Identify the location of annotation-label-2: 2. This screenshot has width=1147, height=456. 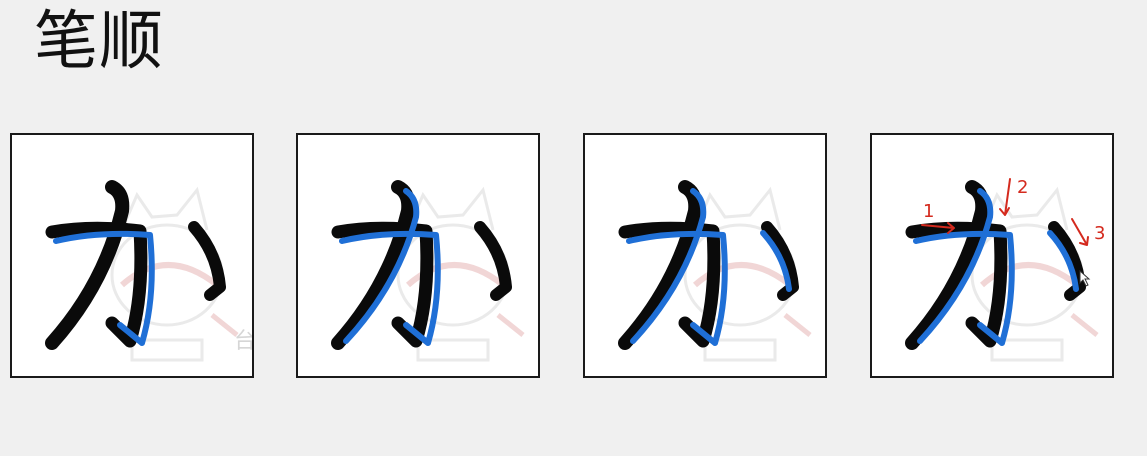
(1022, 187).